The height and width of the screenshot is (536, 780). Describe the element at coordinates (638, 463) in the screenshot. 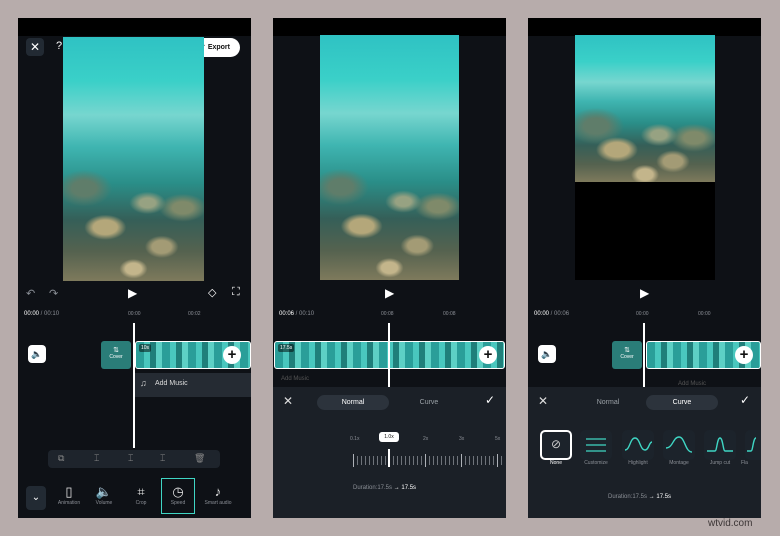

I see `preset-label: Highlight` at that location.